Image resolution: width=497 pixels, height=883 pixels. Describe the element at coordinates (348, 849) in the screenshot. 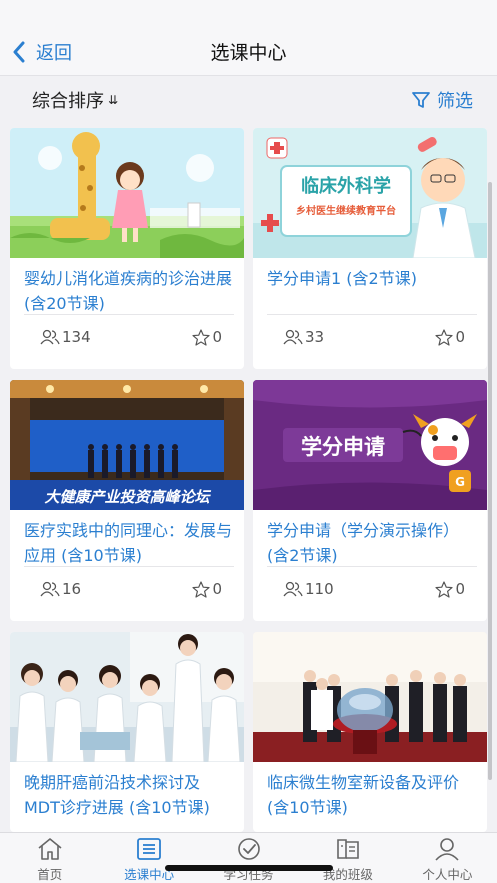

I see `class-book-icon` at that location.